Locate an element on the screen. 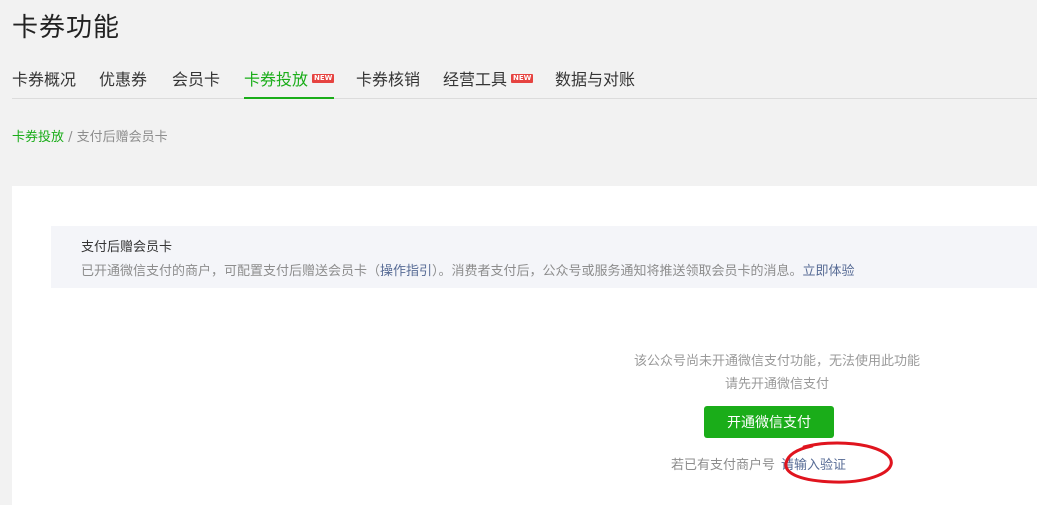  open-wechat-pay-button: 开通微信支付 is located at coordinates (769, 422).